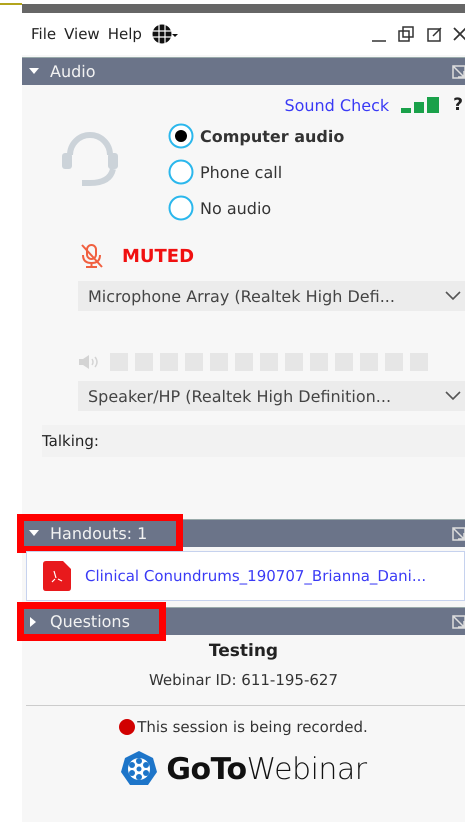 This screenshot has width=465, height=822. Describe the element at coordinates (421, 105) in the screenshot. I see `signal-bars-icon` at that location.